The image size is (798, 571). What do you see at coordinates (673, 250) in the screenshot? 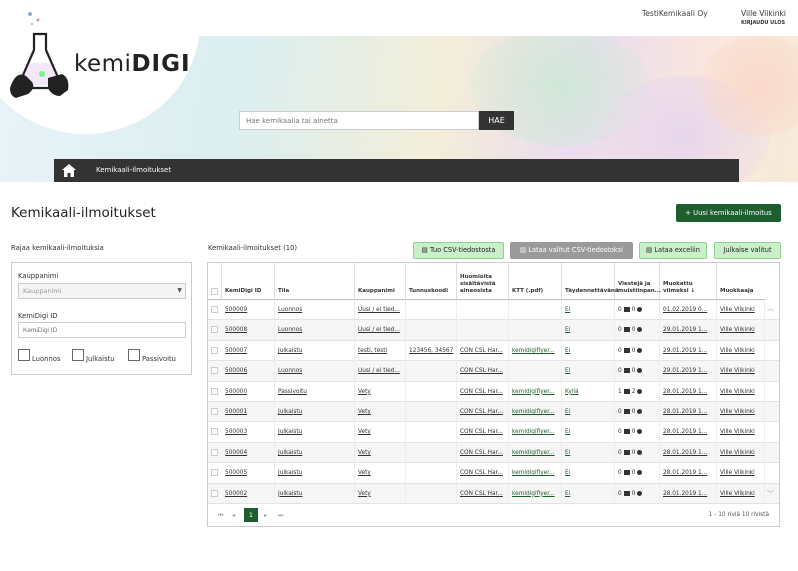
I see `download-excel-button: ▤ Lataa exceliin` at bounding box center [673, 250].